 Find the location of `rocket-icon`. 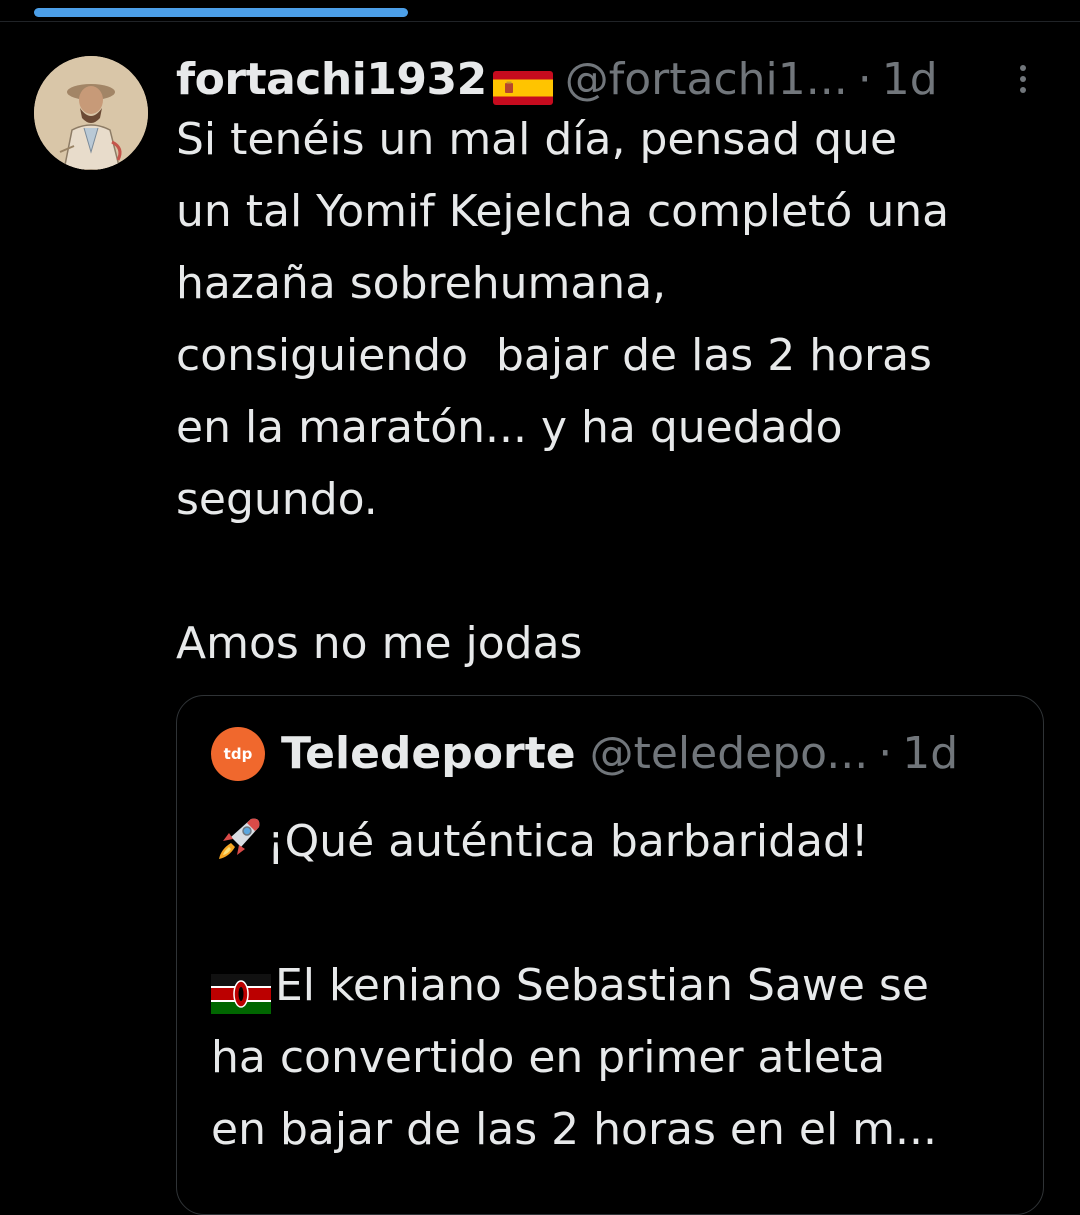

rocket-icon is located at coordinates (238, 840).